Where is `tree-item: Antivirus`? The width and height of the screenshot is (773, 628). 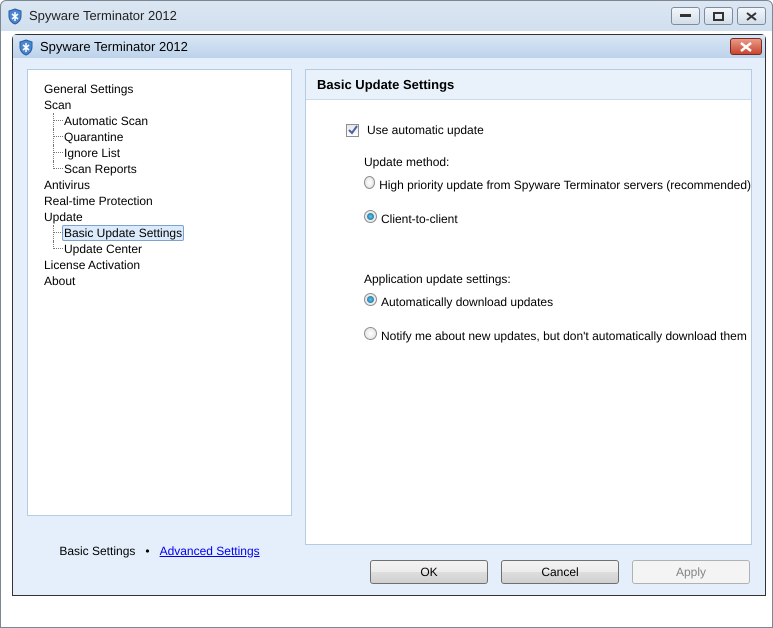 tree-item: Antivirus is located at coordinates (67, 185).